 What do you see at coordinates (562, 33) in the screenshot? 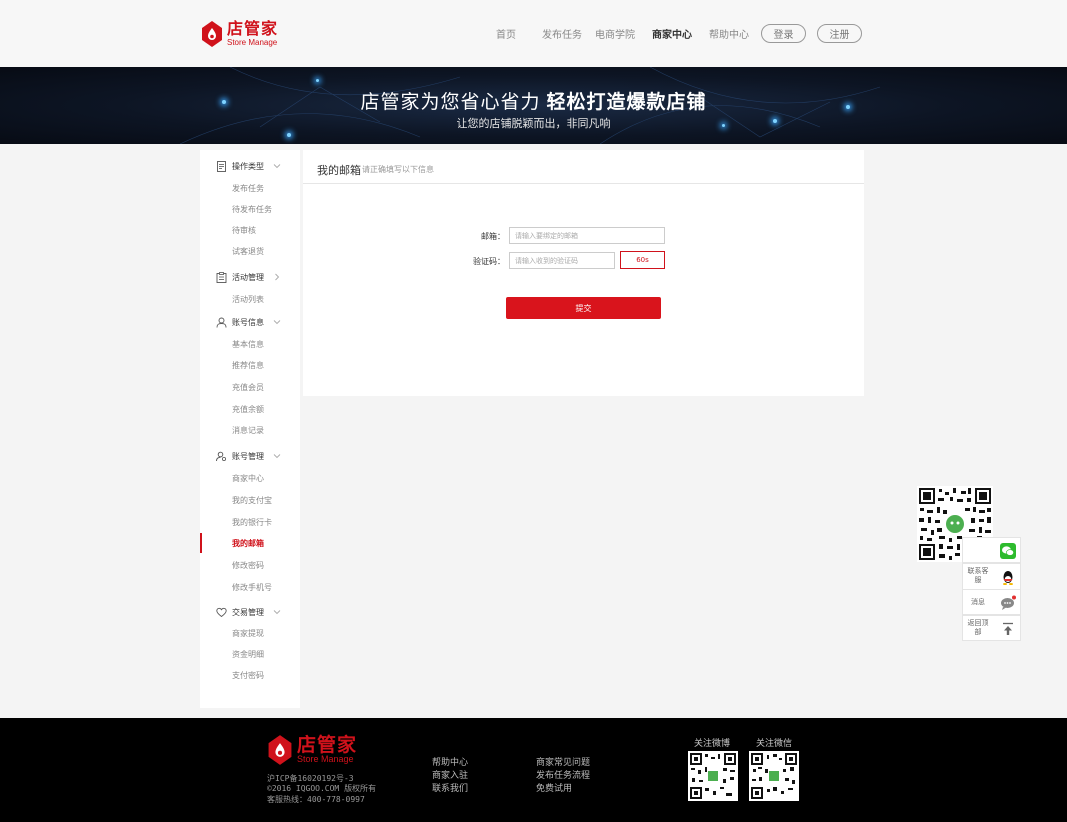
I see `nav-publish-task: 发布任务` at bounding box center [562, 33].